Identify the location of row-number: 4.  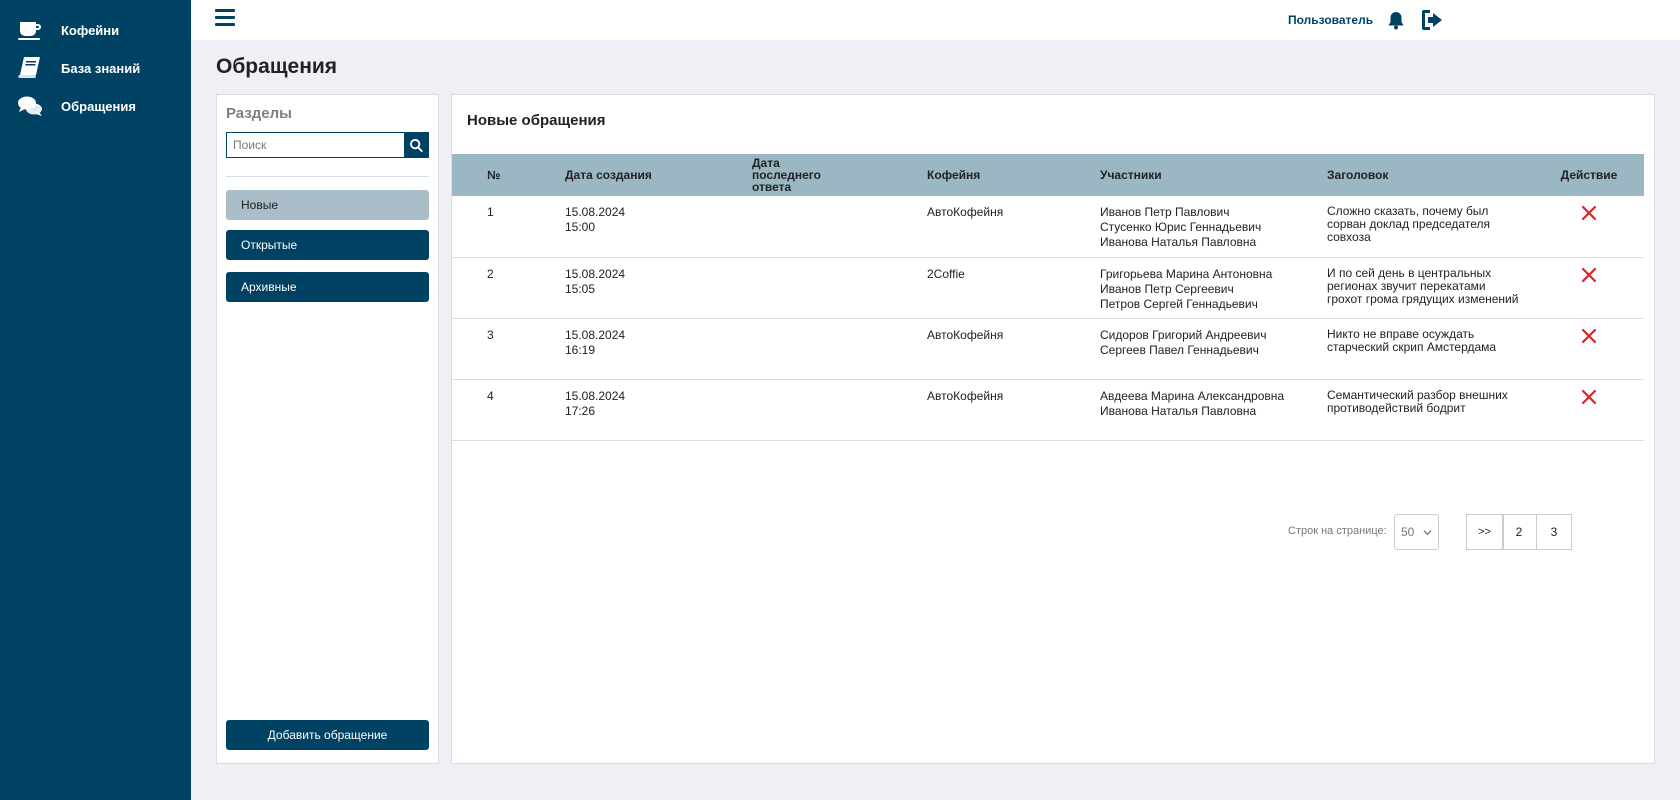
(508, 410).